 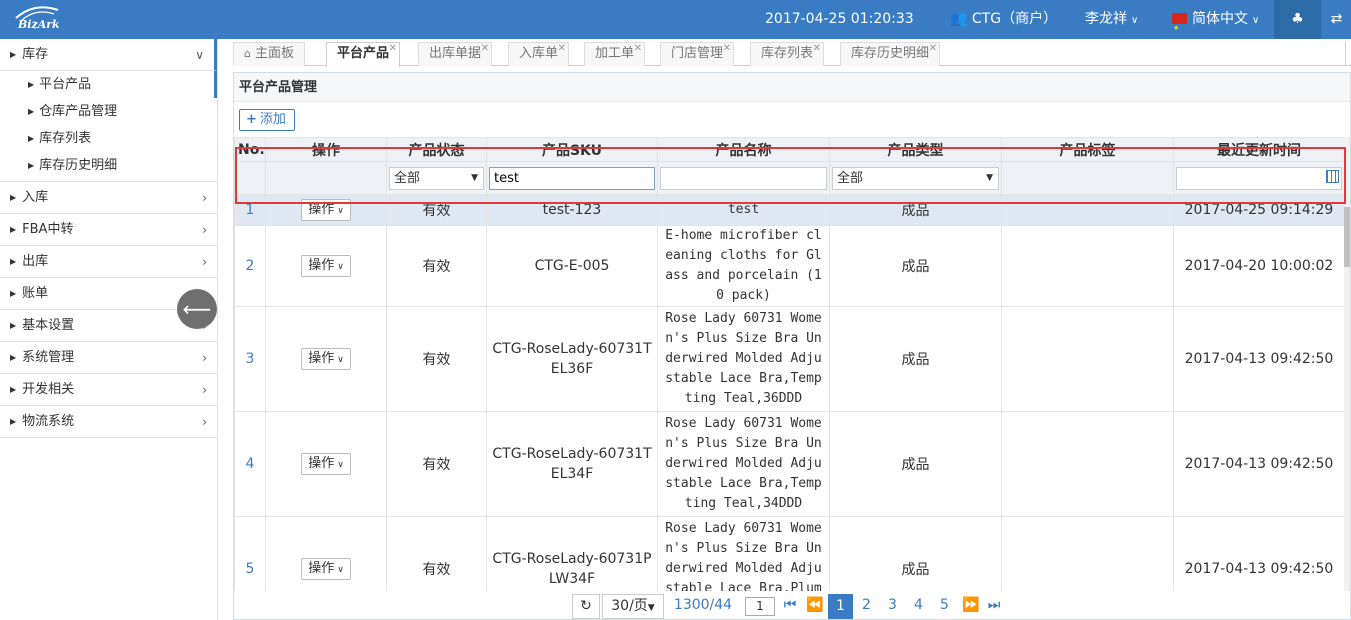 I want to click on status-filter-value: 全部, so click(x=407, y=178).